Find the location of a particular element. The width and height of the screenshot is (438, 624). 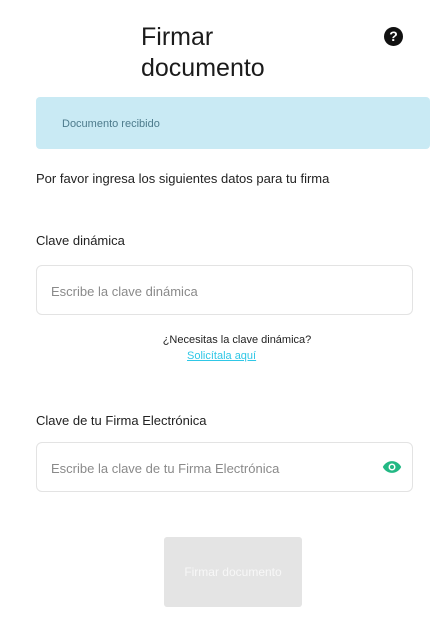

signature-key-field is located at coordinates (224, 467).